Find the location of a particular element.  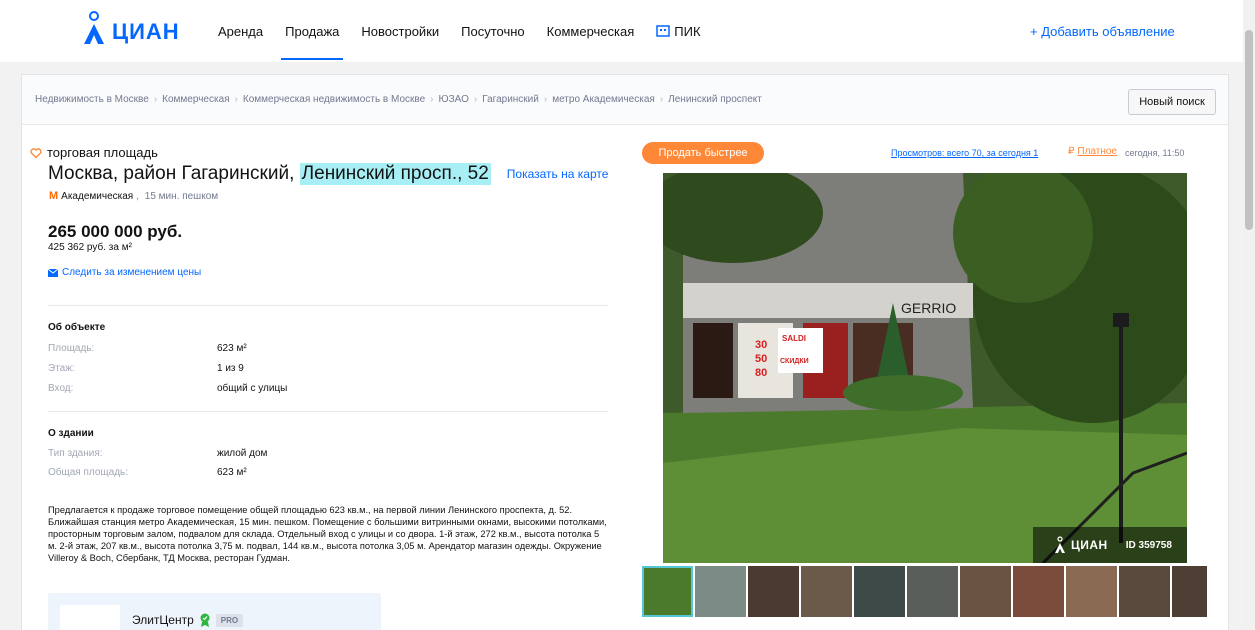

sale-sign-text: SALDI is located at coordinates (794, 338).